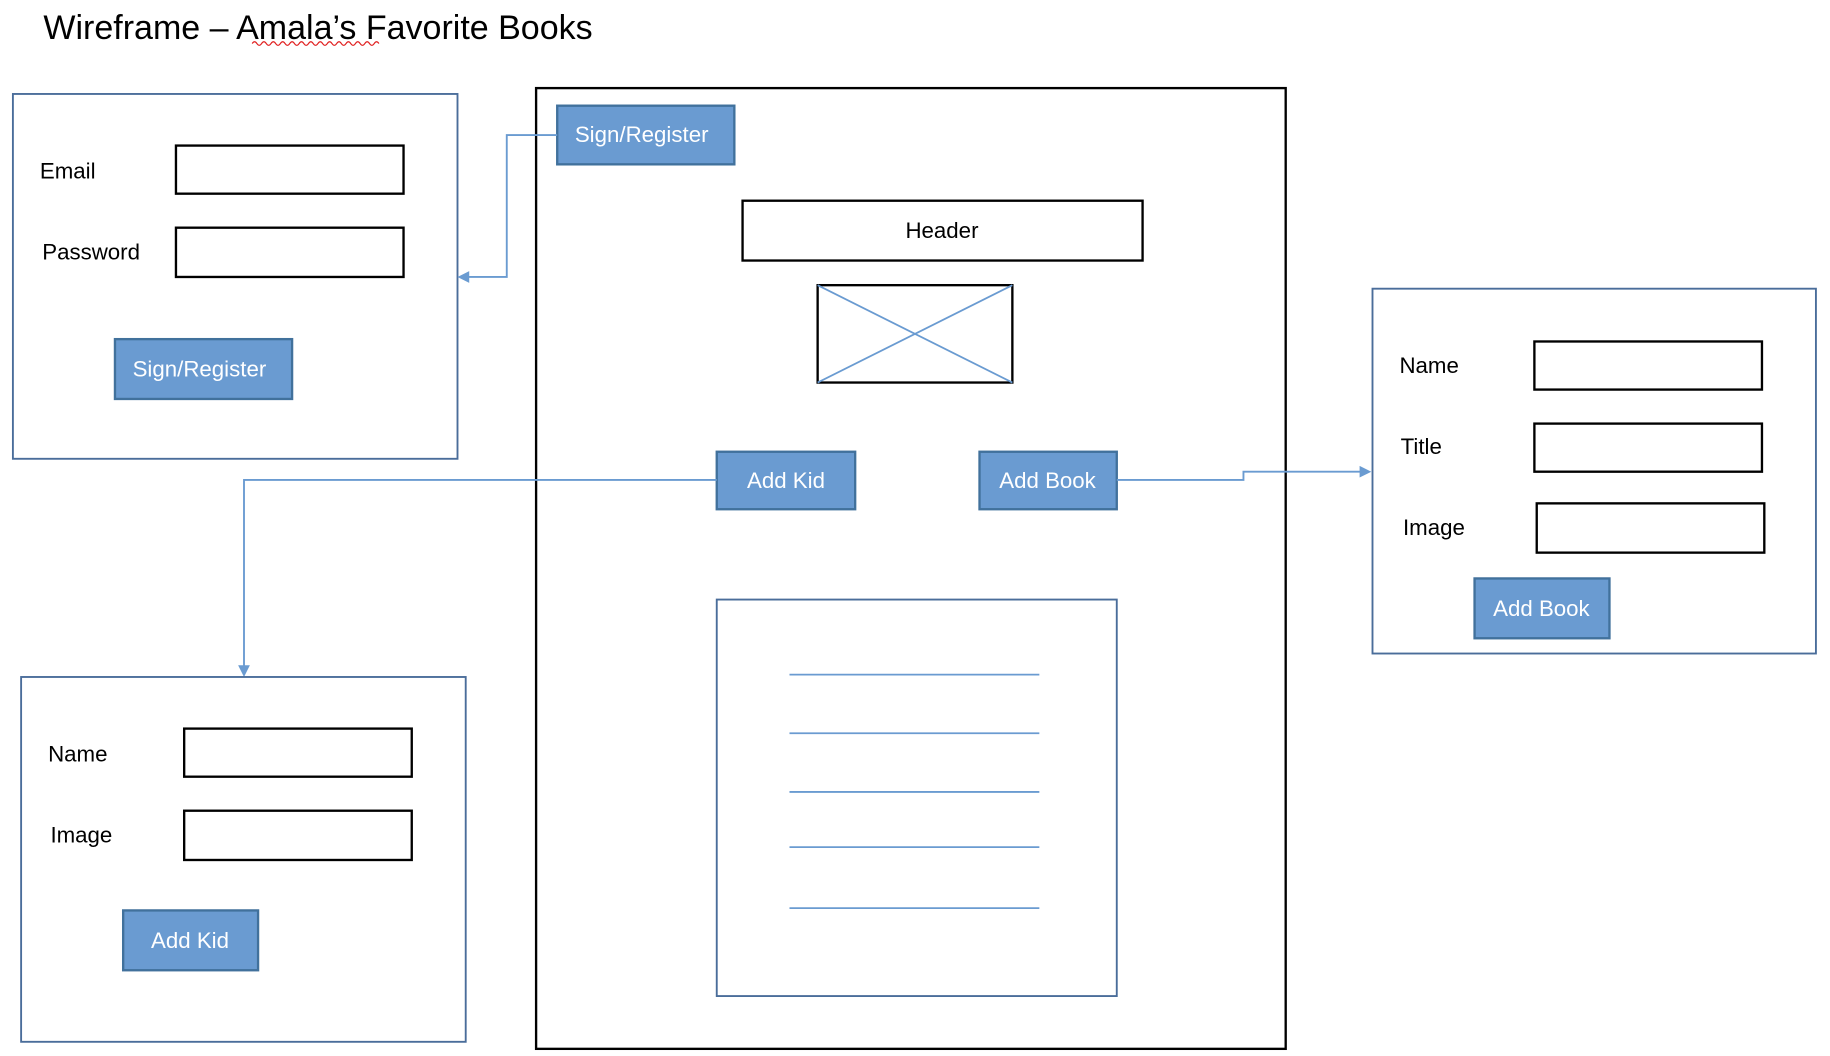  I want to click on book-name-field, so click(1648, 365).